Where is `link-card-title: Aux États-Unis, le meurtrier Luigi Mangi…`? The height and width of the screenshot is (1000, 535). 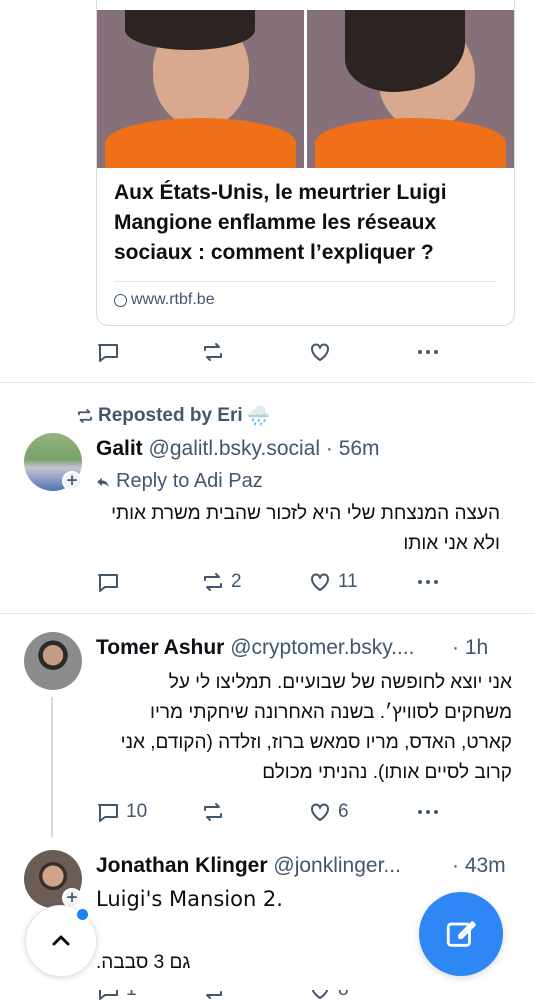 link-card-title: Aux États-Unis, le meurtrier Luigi Mangi… is located at coordinates (280, 222).